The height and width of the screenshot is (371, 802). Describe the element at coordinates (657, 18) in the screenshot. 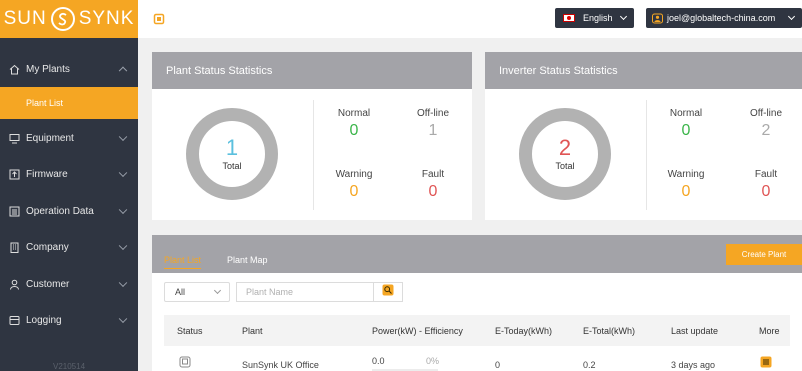

I see `user-account-icon` at that location.